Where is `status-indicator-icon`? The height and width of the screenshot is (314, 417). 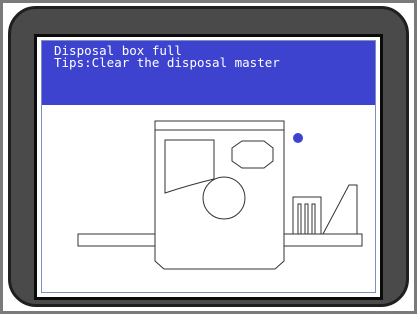
status-indicator-icon is located at coordinates (298, 138).